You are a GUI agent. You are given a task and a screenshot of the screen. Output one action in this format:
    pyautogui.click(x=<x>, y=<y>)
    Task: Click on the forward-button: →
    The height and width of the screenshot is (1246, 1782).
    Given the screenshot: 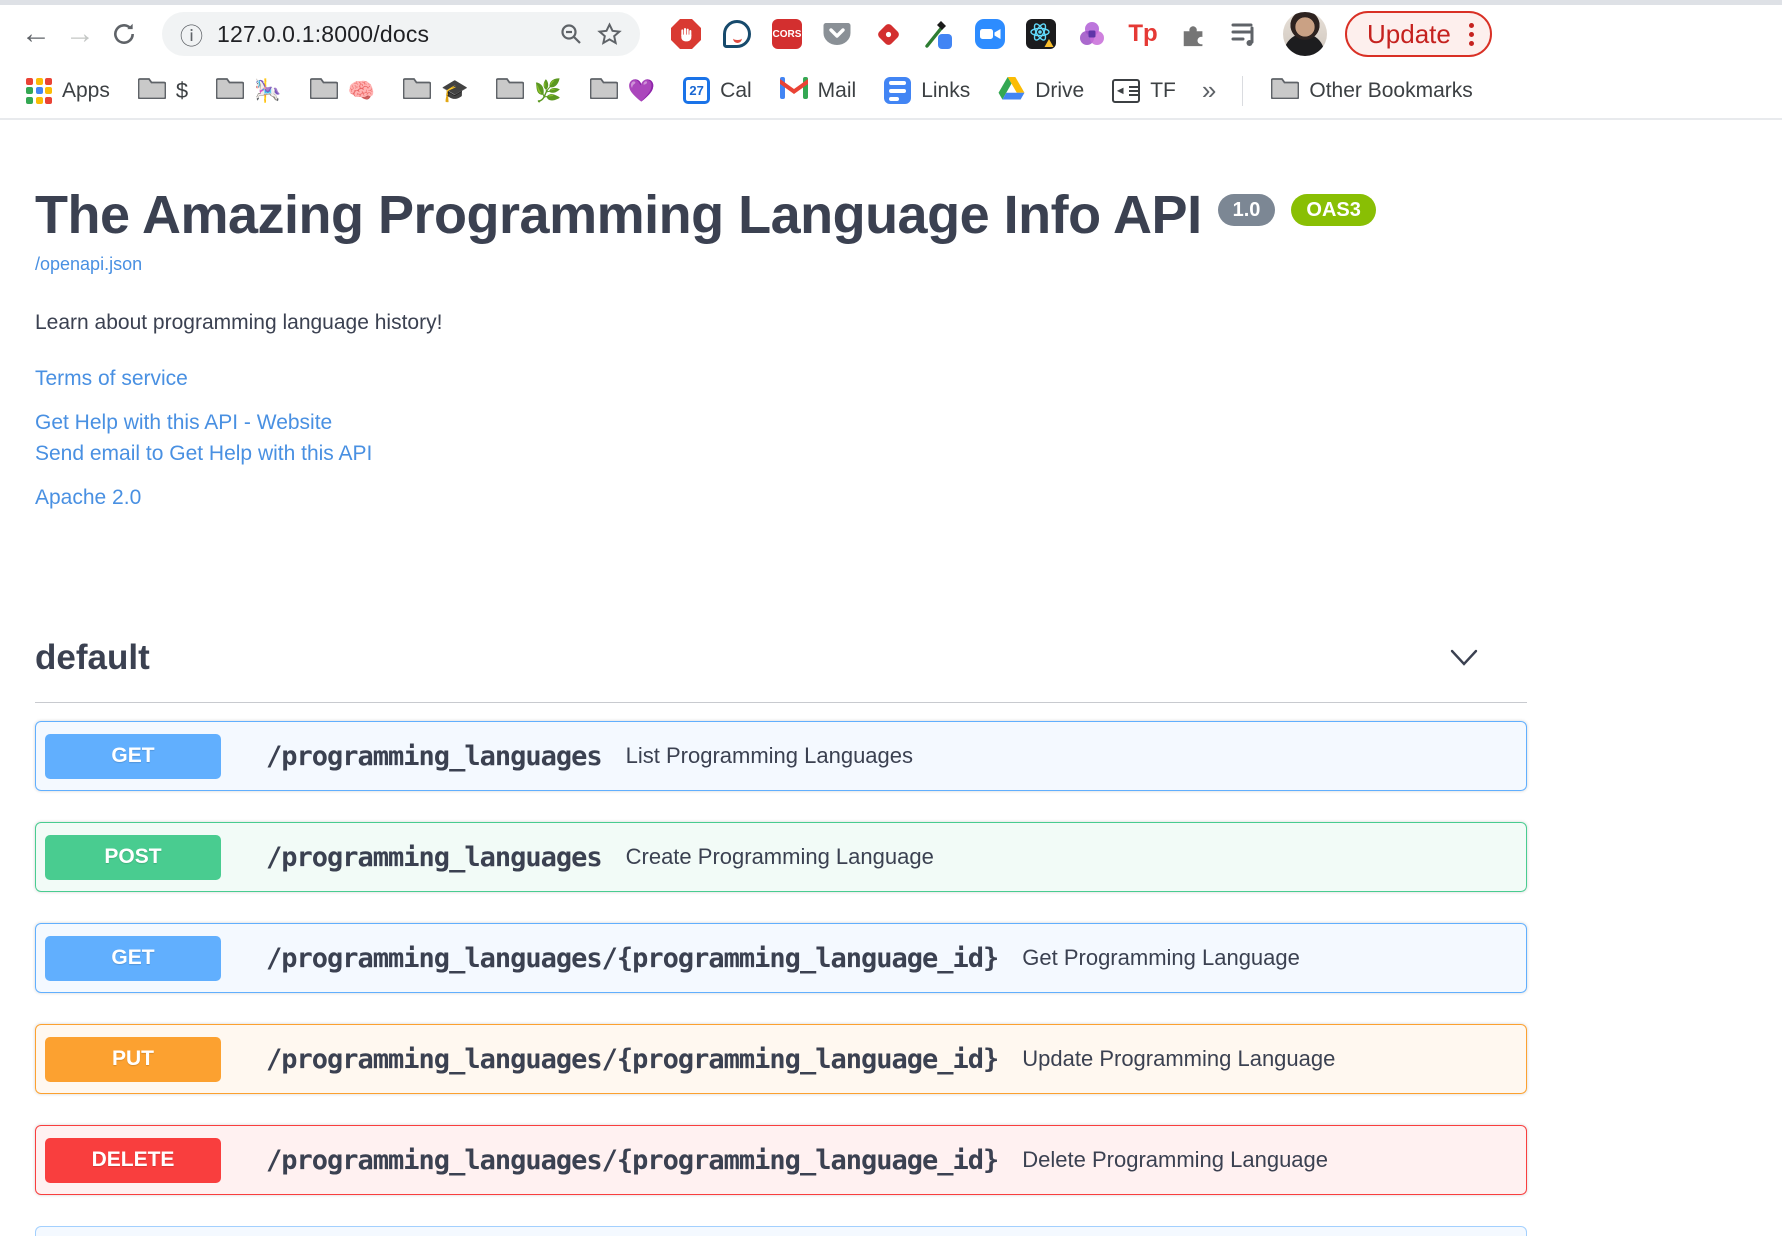 What is the action you would take?
    pyautogui.click(x=80, y=34)
    